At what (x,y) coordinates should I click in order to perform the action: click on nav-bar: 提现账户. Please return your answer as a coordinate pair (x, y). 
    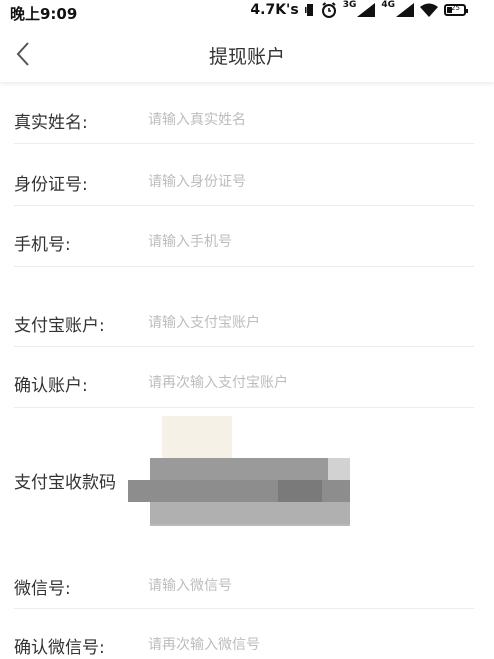
    Looking at the image, I should click on (247, 54).